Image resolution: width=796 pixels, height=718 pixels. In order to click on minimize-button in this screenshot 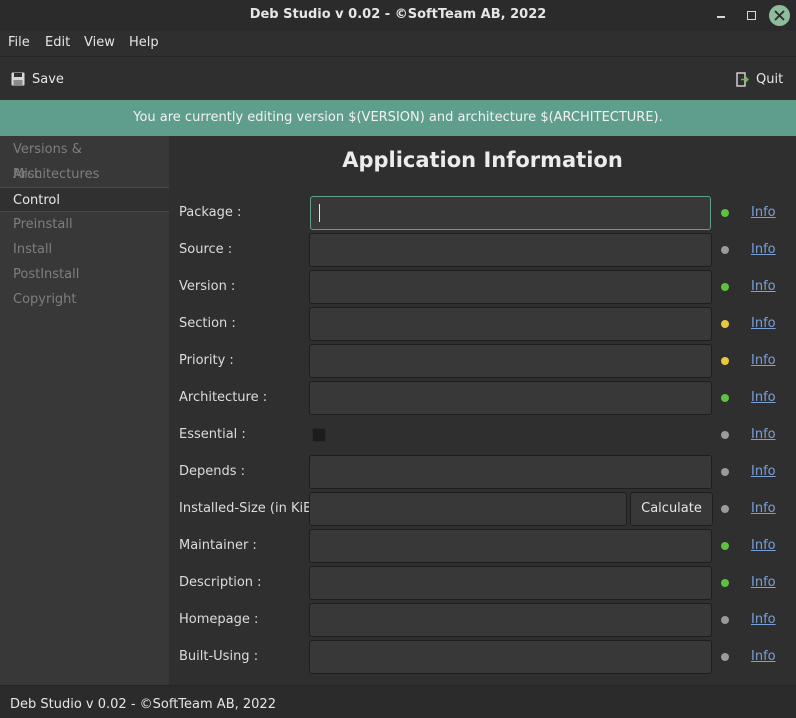, I will do `click(721, 16)`.